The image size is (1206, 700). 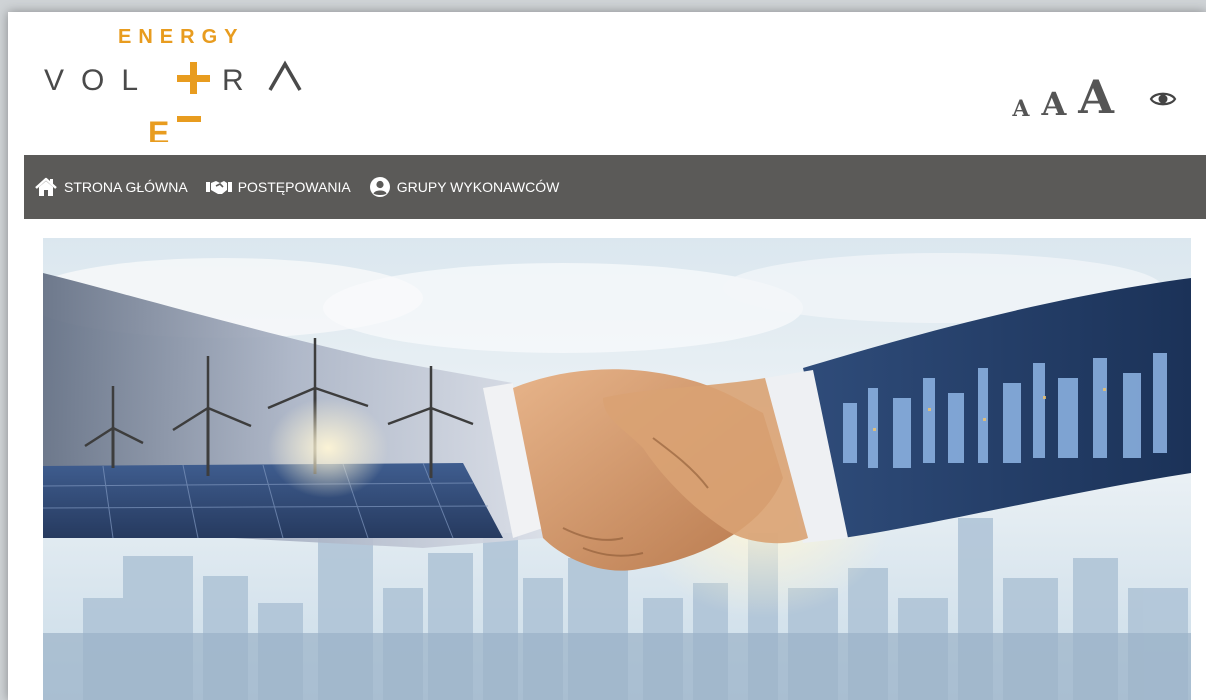 What do you see at coordinates (158, 128) in the screenshot?
I see `svg-text: E` at bounding box center [158, 128].